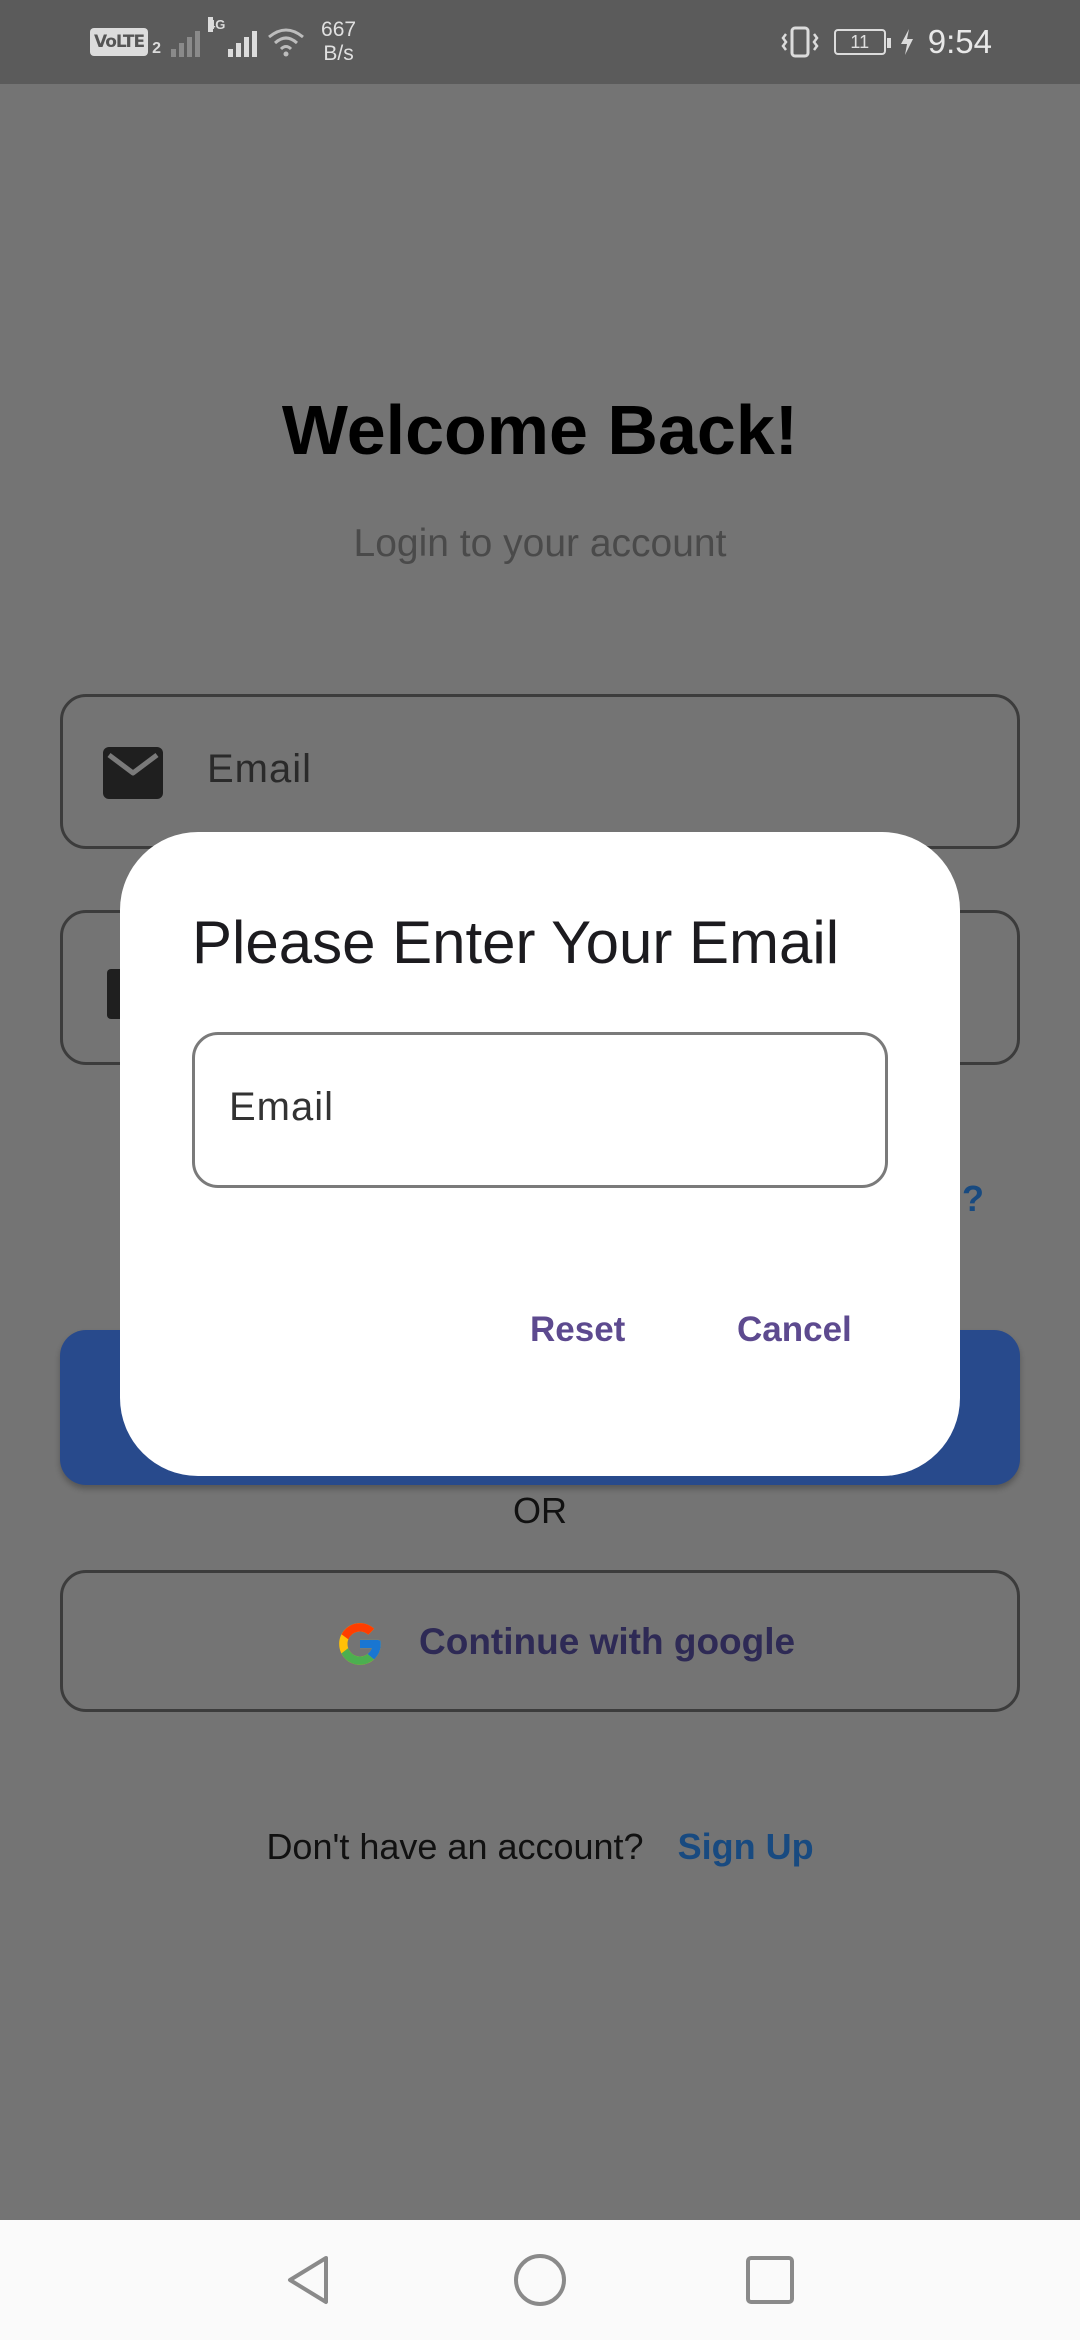 This screenshot has width=1080, height=2340. I want to click on or-divider: OR, so click(540, 1510).